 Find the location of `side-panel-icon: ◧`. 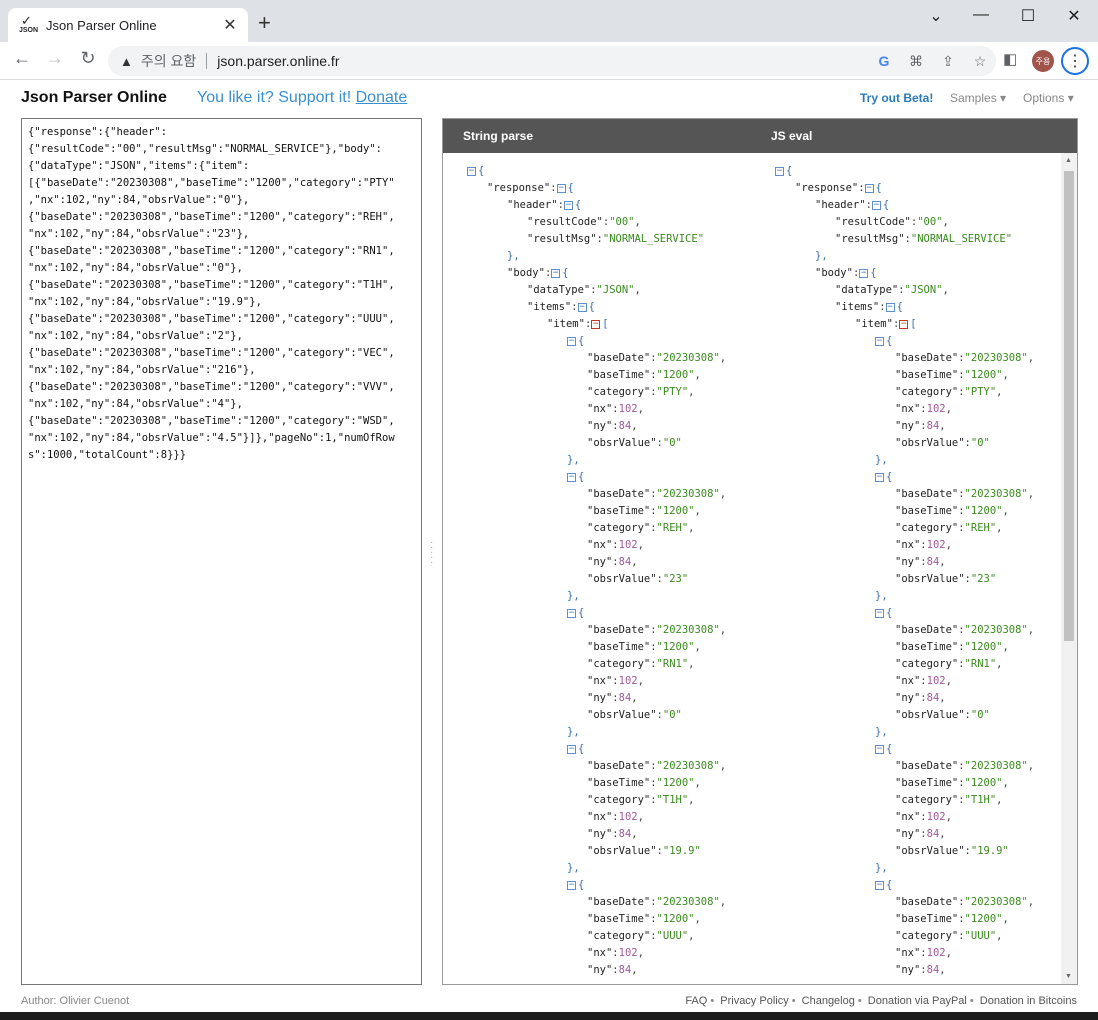

side-panel-icon: ◧ is located at coordinates (1010, 59).